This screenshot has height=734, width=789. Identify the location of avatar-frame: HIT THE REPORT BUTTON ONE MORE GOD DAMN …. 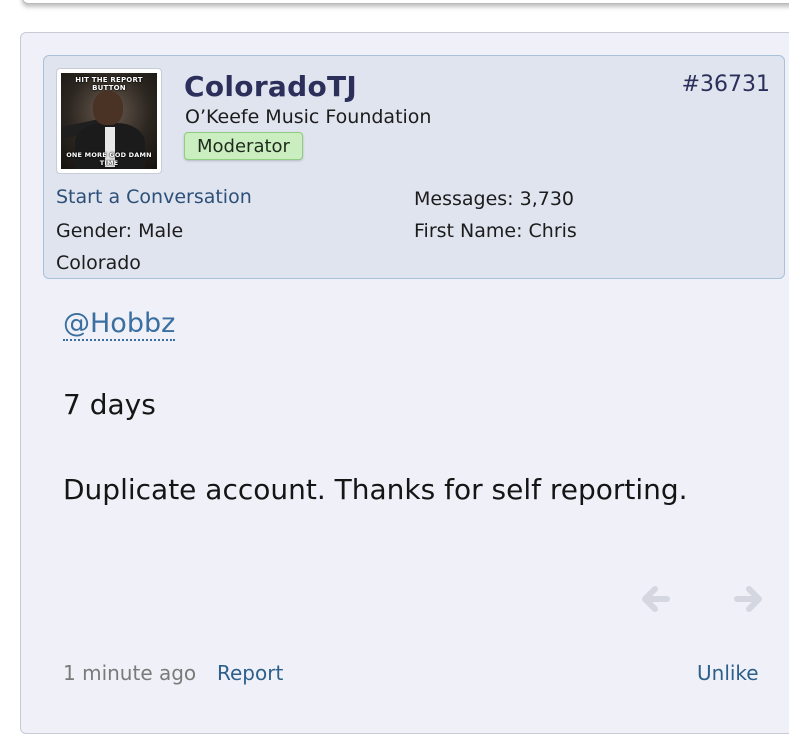
(109, 121).